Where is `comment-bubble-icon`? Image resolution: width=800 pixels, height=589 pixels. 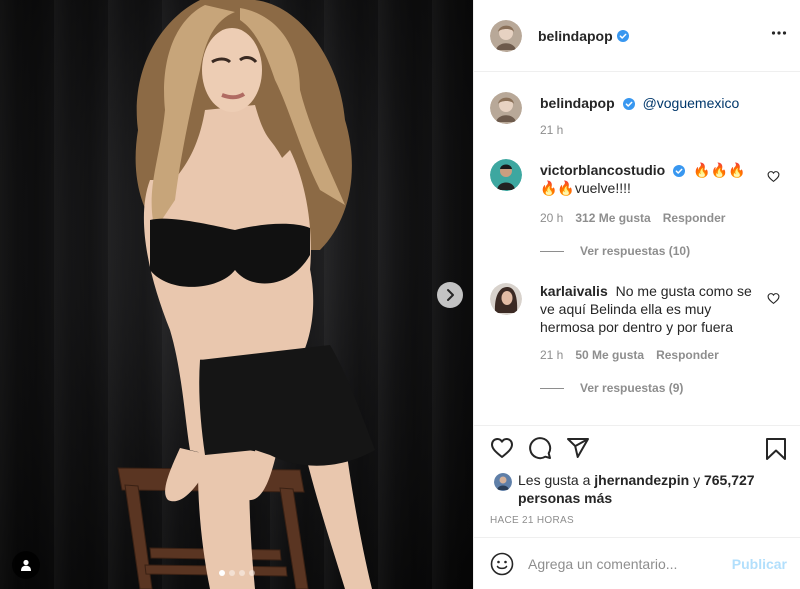 comment-bubble-icon is located at coordinates (540, 448).